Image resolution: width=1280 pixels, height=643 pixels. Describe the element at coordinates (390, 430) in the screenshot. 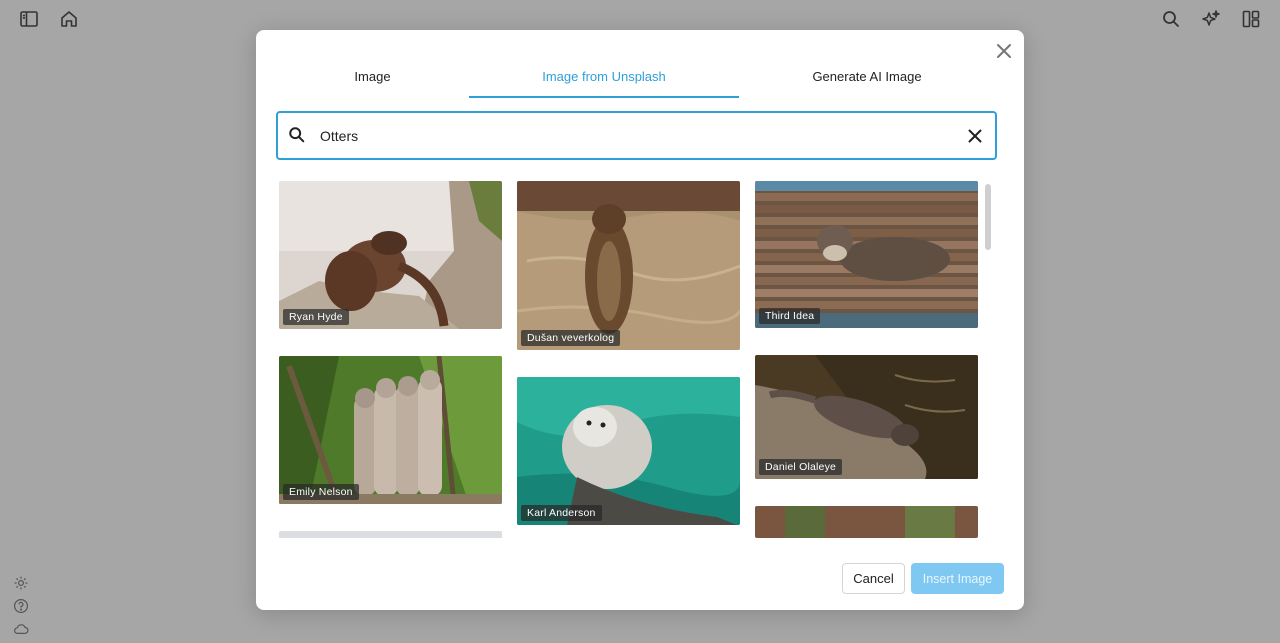

I see `result-image: Emily Nelson` at that location.